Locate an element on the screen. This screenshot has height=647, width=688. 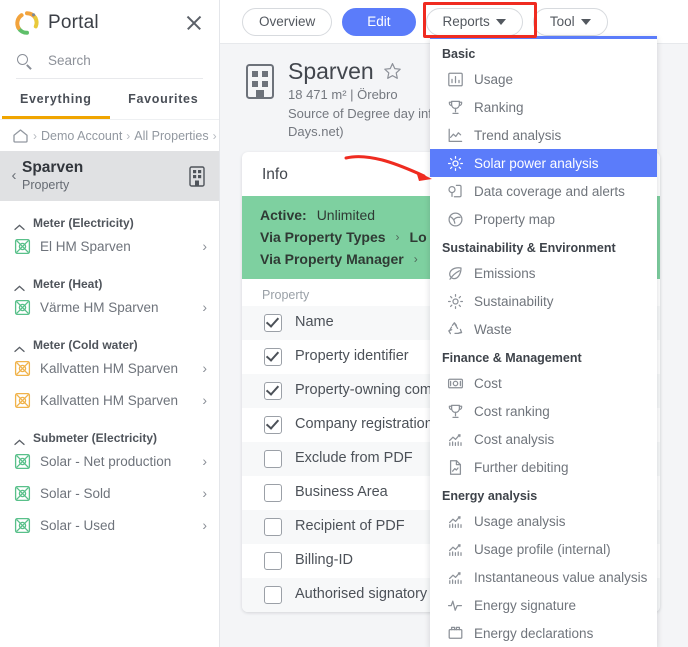
reports-menu-item-trend-analysis: Trend analysis is located at coordinates (543, 135).